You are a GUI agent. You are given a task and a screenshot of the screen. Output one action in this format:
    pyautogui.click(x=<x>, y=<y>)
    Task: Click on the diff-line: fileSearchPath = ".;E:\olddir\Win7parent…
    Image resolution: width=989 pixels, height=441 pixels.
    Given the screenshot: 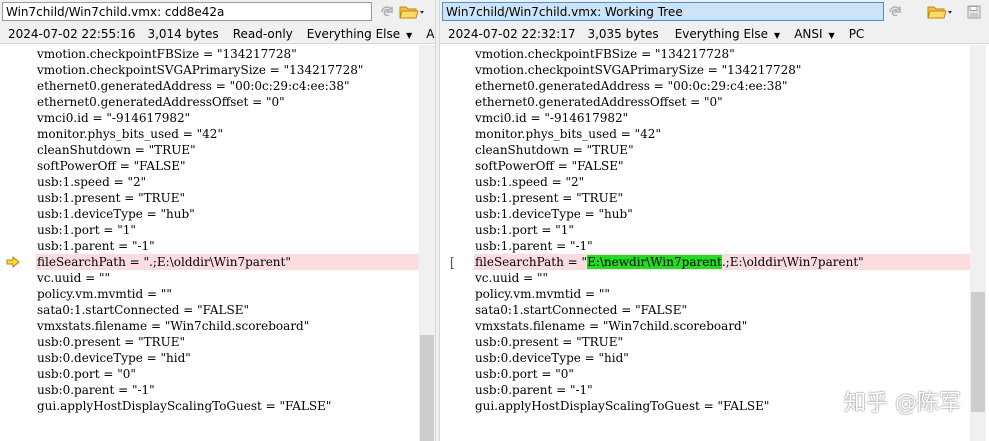 What is the action you would take?
    pyautogui.click(x=227, y=262)
    